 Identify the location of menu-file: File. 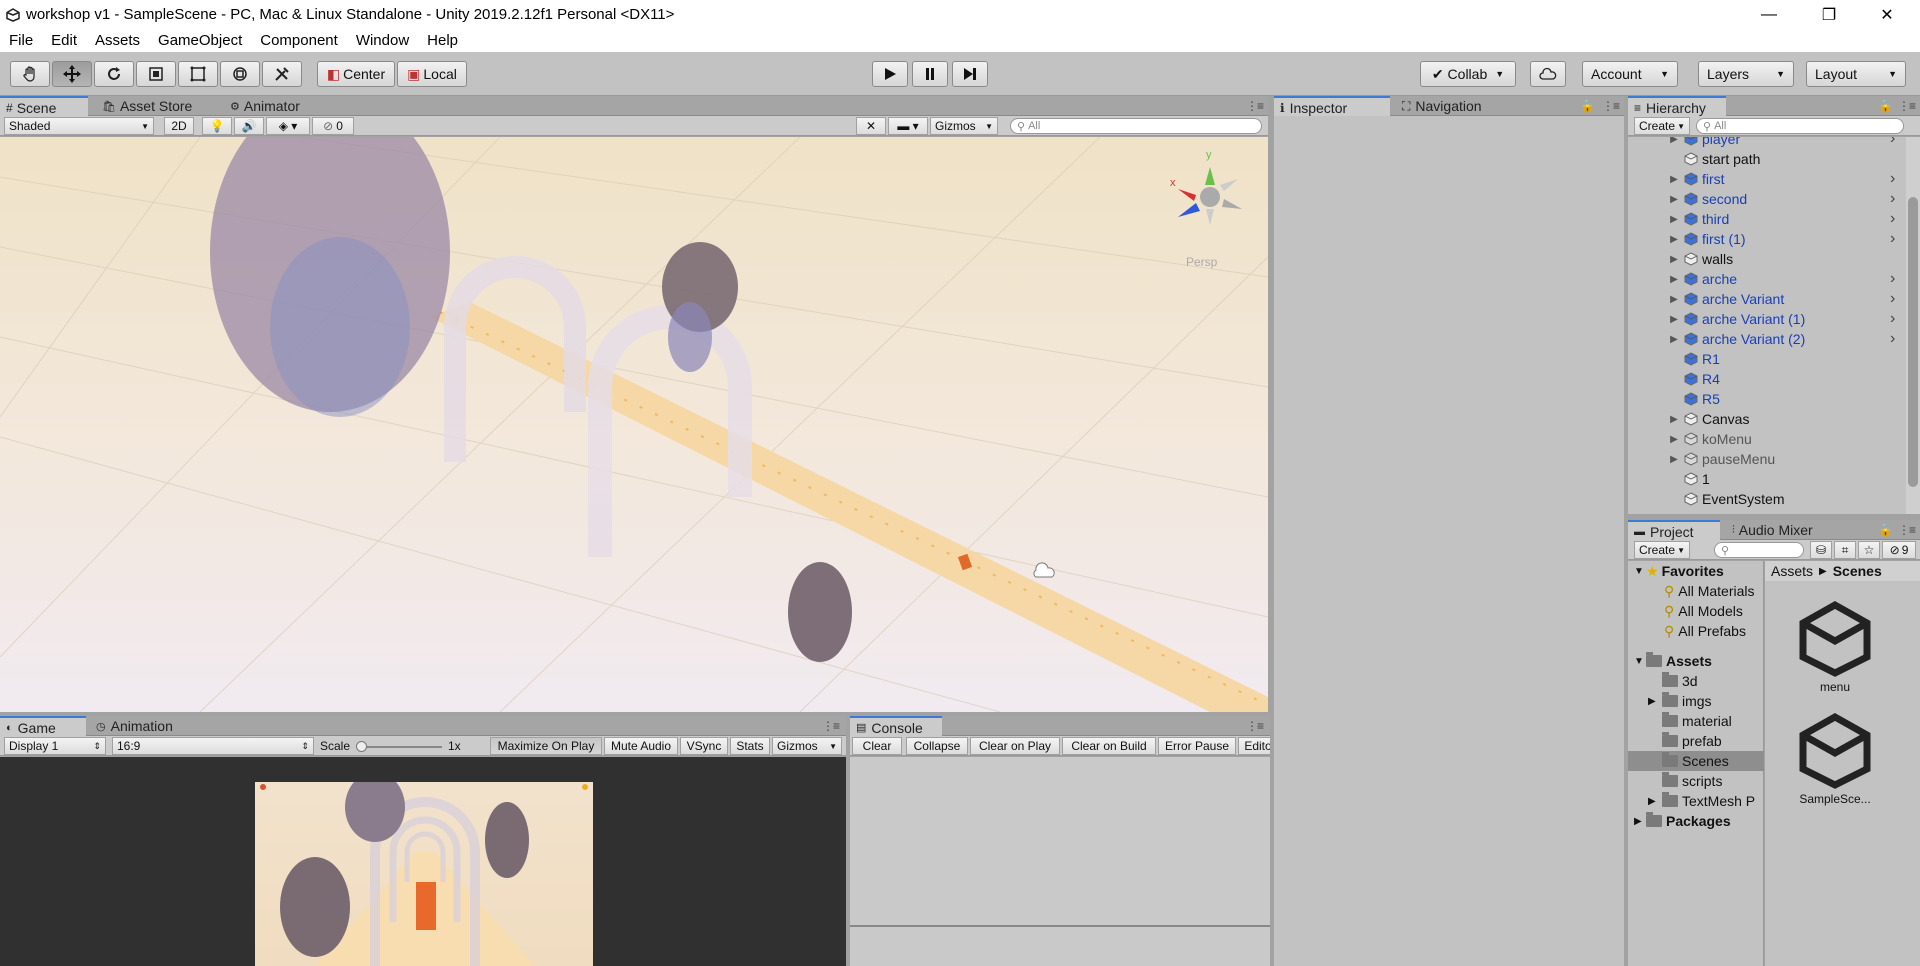
(21, 40).